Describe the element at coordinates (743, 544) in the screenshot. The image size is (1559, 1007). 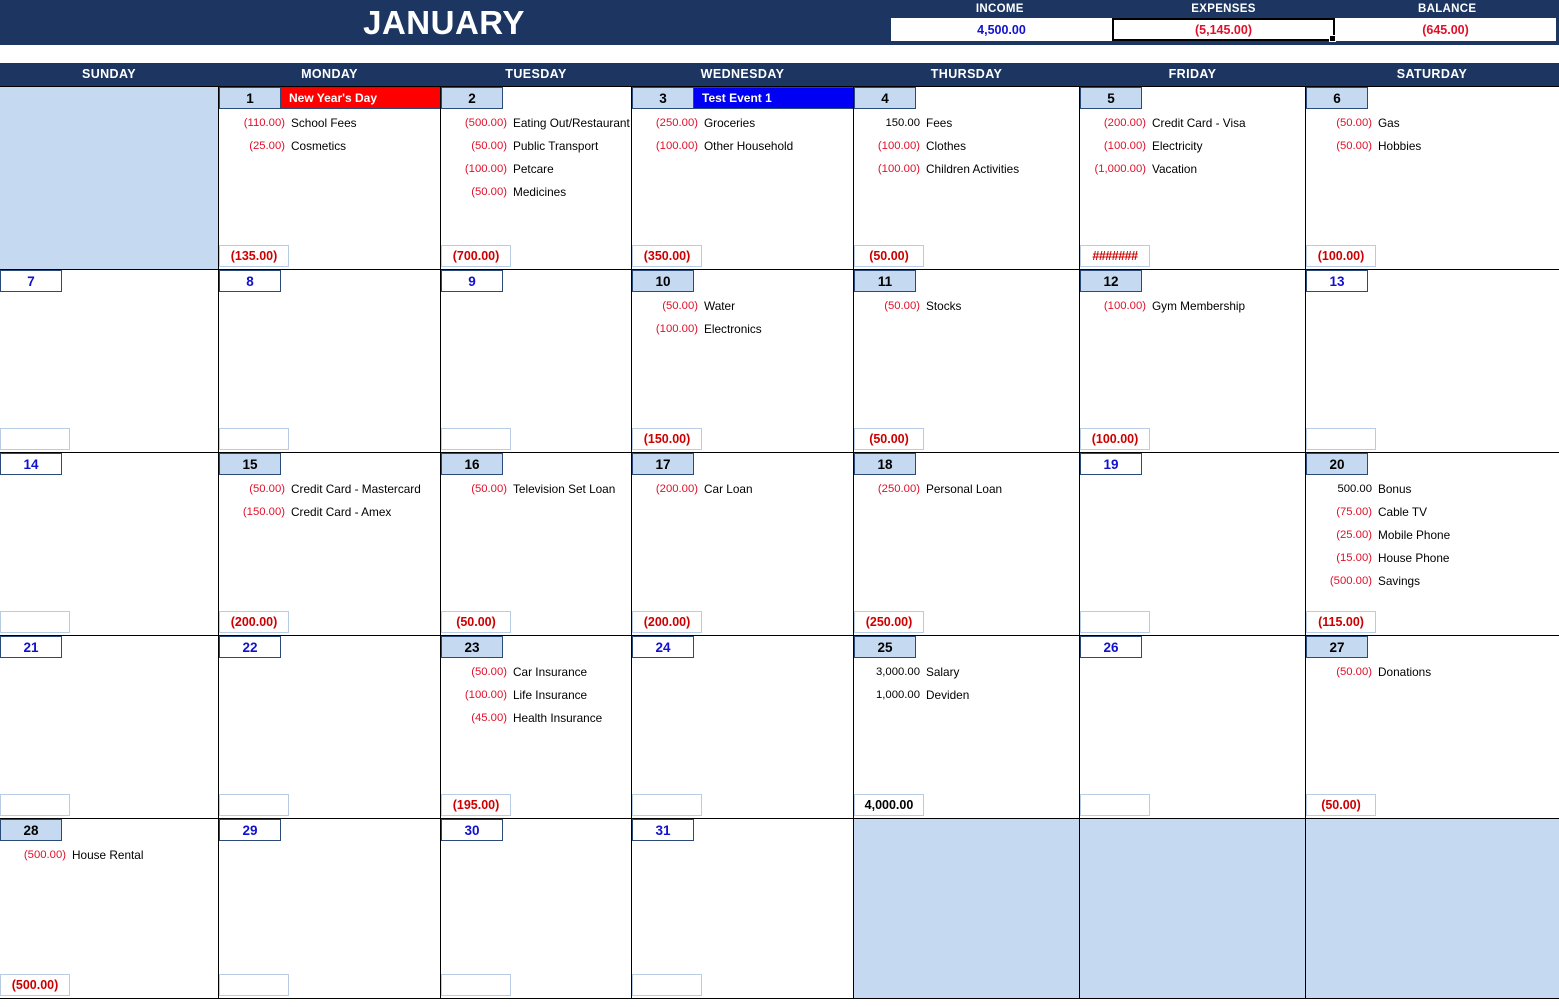
I see `day-cell-17: 17 (200.00) Car Loan (200.00)` at that location.